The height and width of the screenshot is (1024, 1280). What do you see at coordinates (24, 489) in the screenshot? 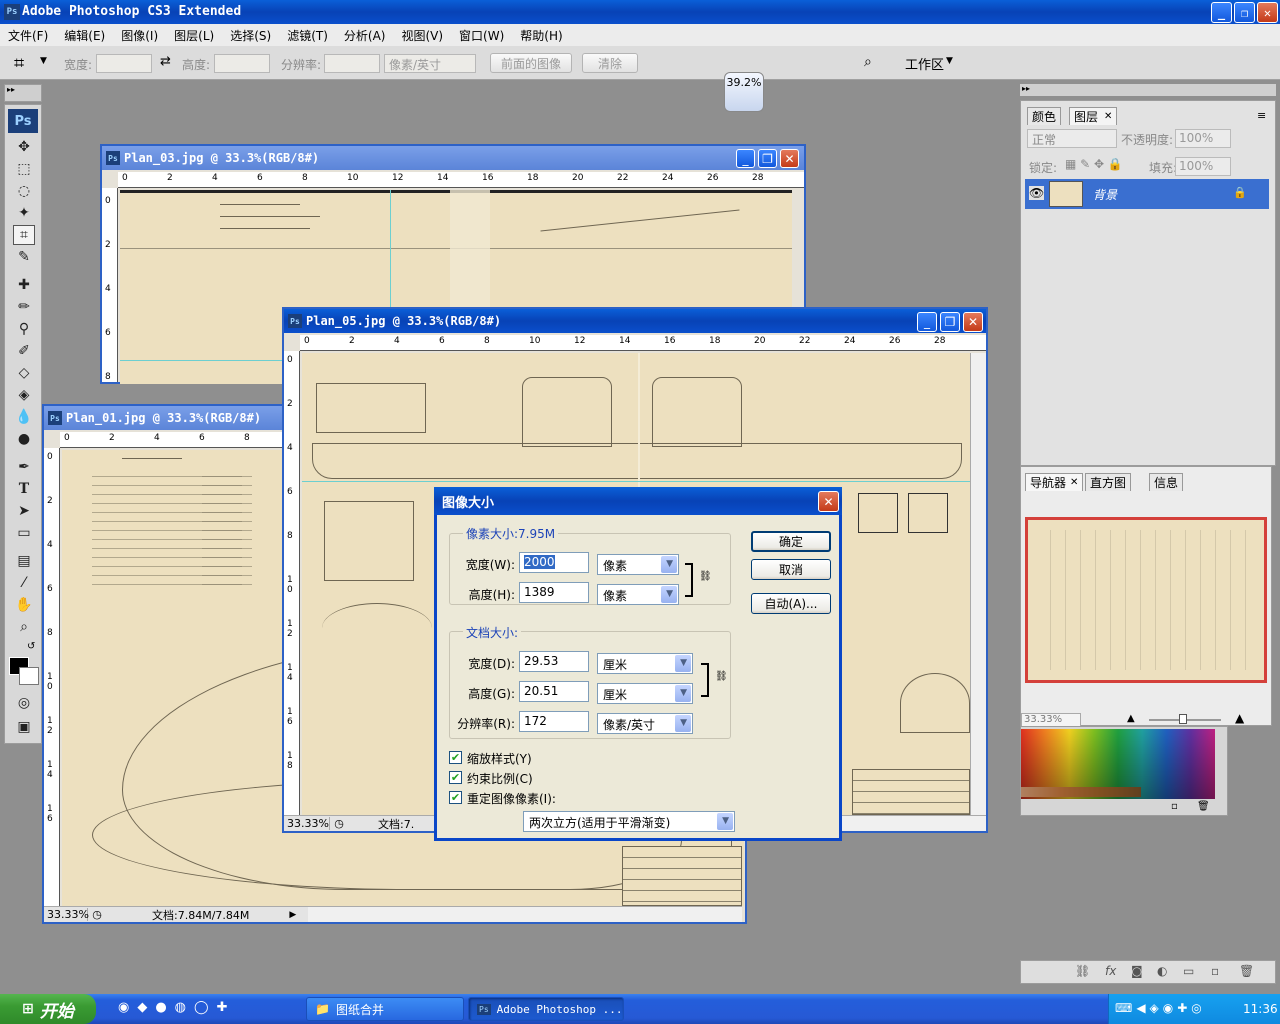
I see `type-tool-icon: T` at bounding box center [24, 489].